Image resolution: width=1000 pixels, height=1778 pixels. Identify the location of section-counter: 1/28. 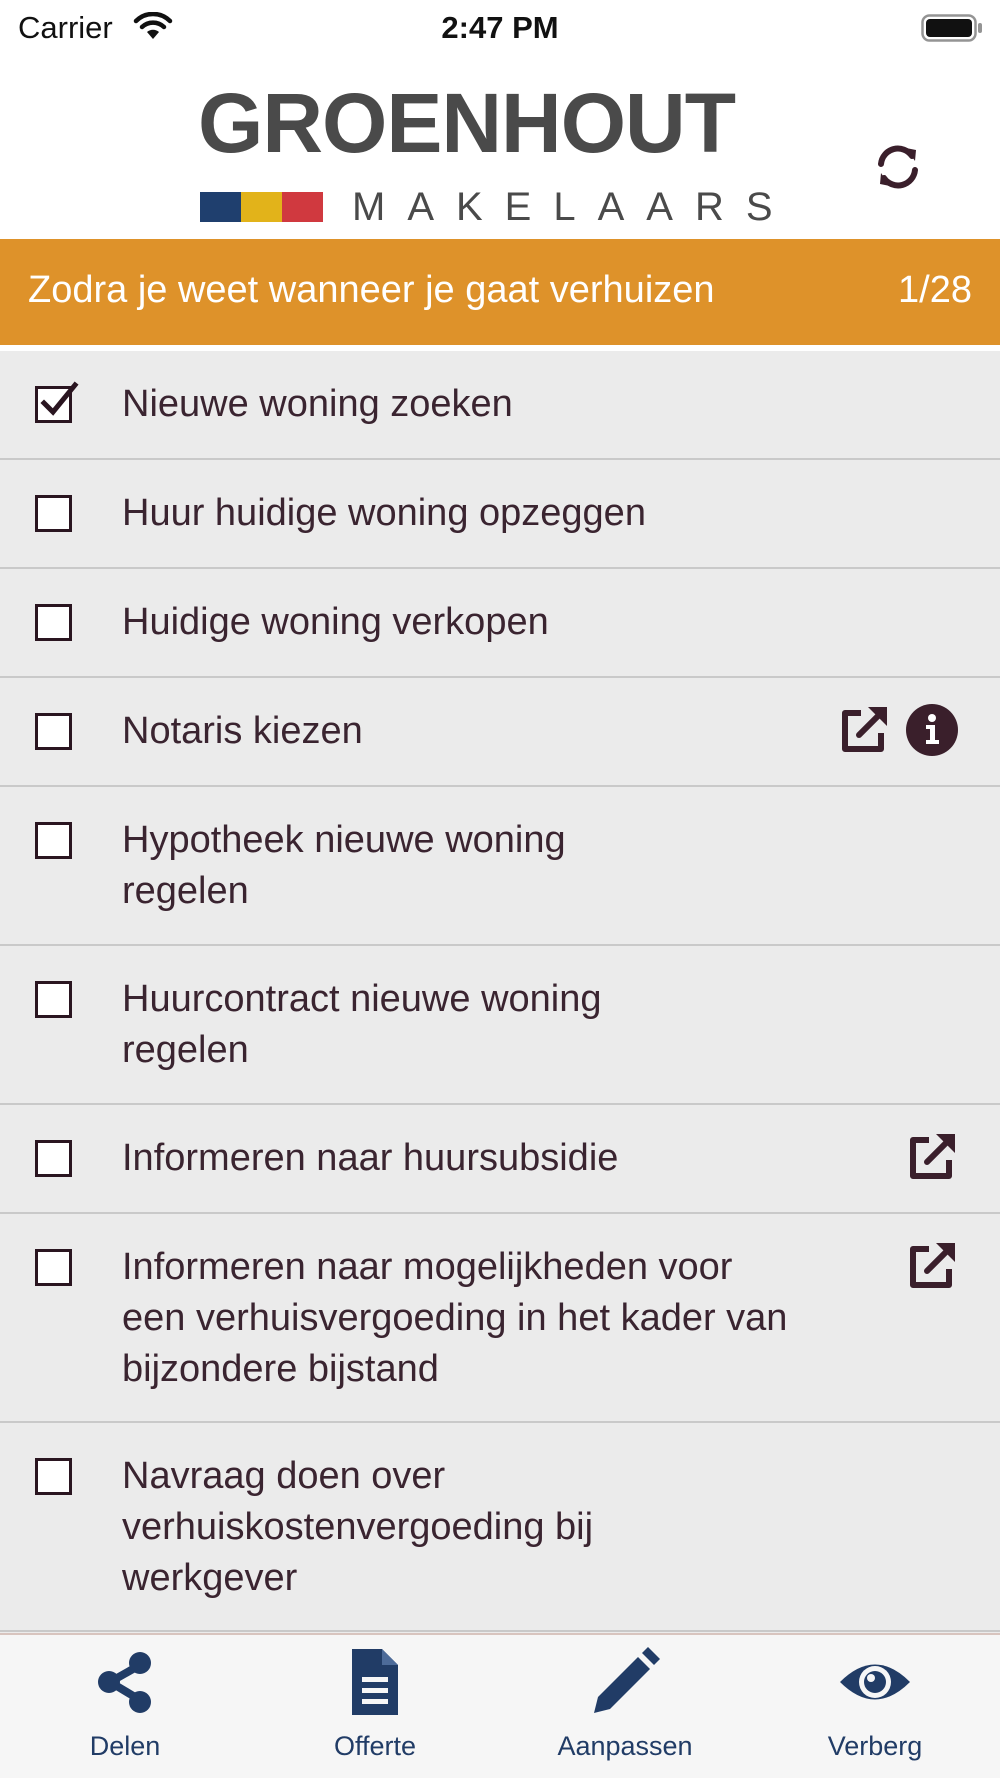
(935, 290).